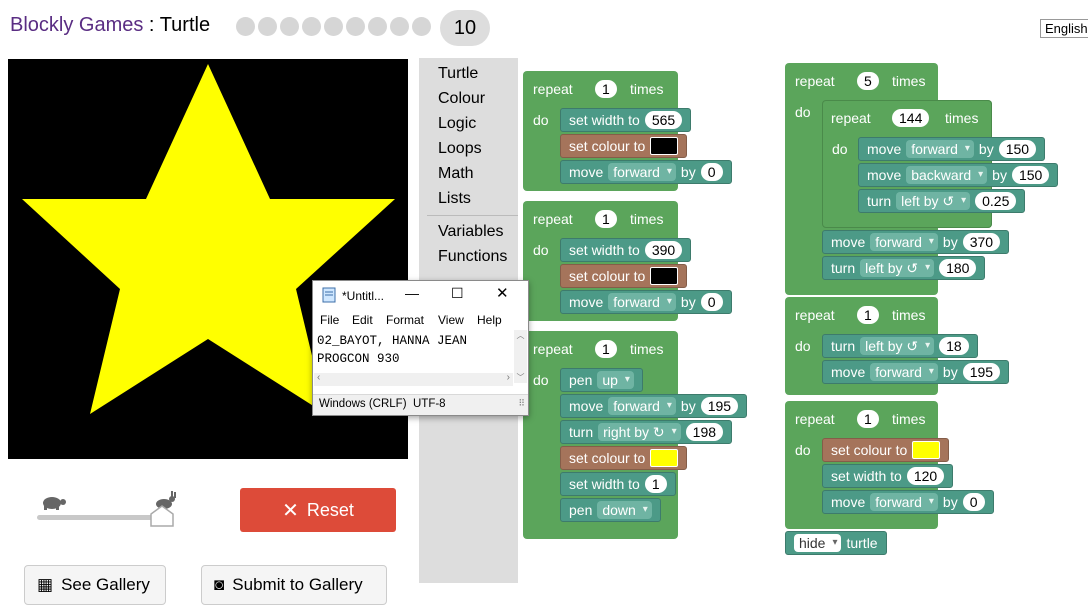 This screenshot has height=605, width=1088. Describe the element at coordinates (392, 350) in the screenshot. I see `notepad-text-area: 02_BAYOT, HANNA JEAN PROGCON 930` at that location.